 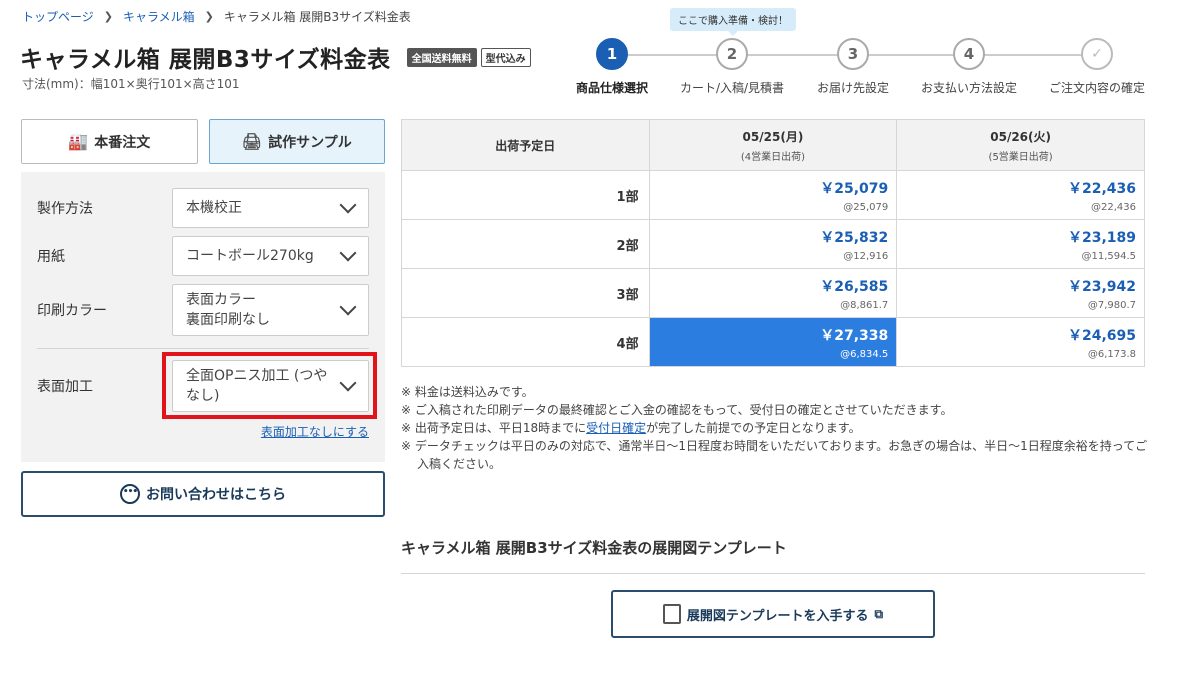 I want to click on column-date: 05/26(火), so click(x=1021, y=136).